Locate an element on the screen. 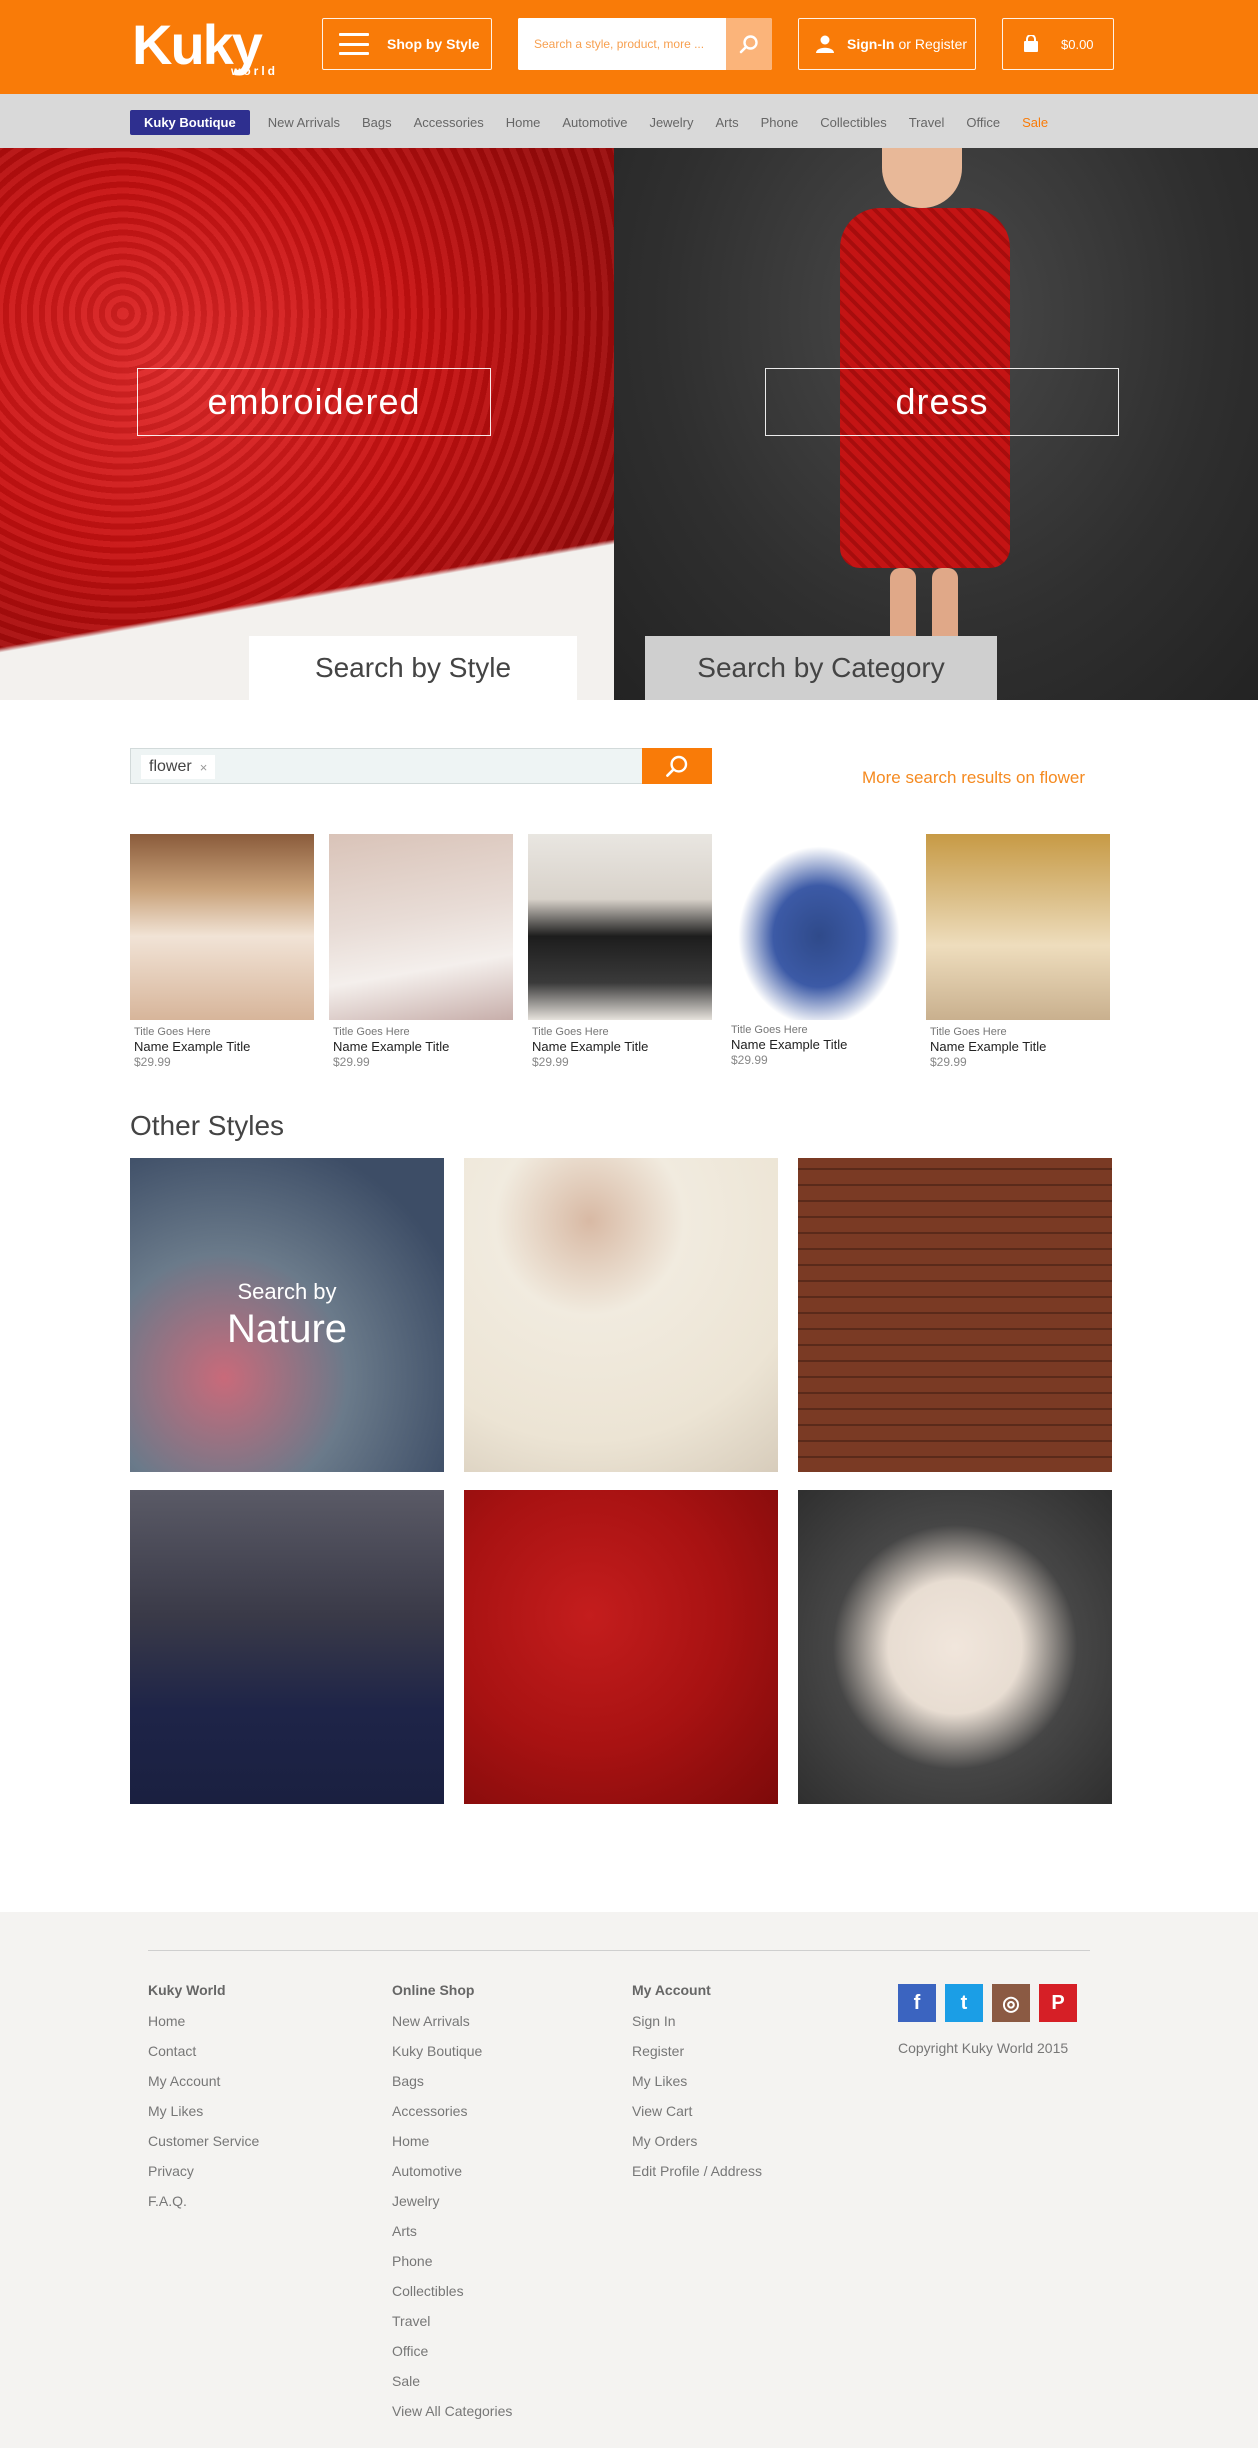  footer-link: Arts is located at coordinates (452, 2231).